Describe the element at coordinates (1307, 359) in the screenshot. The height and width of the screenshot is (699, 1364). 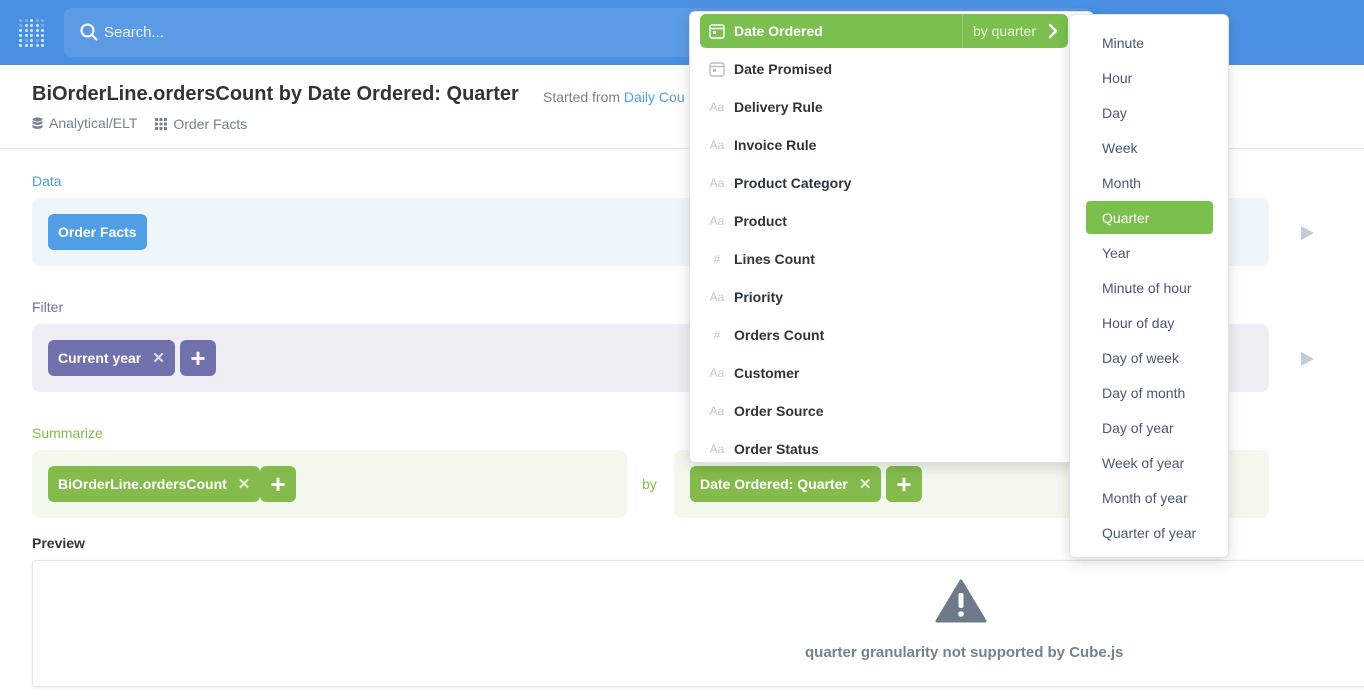
I see `filter-preview-arrow-icon` at that location.